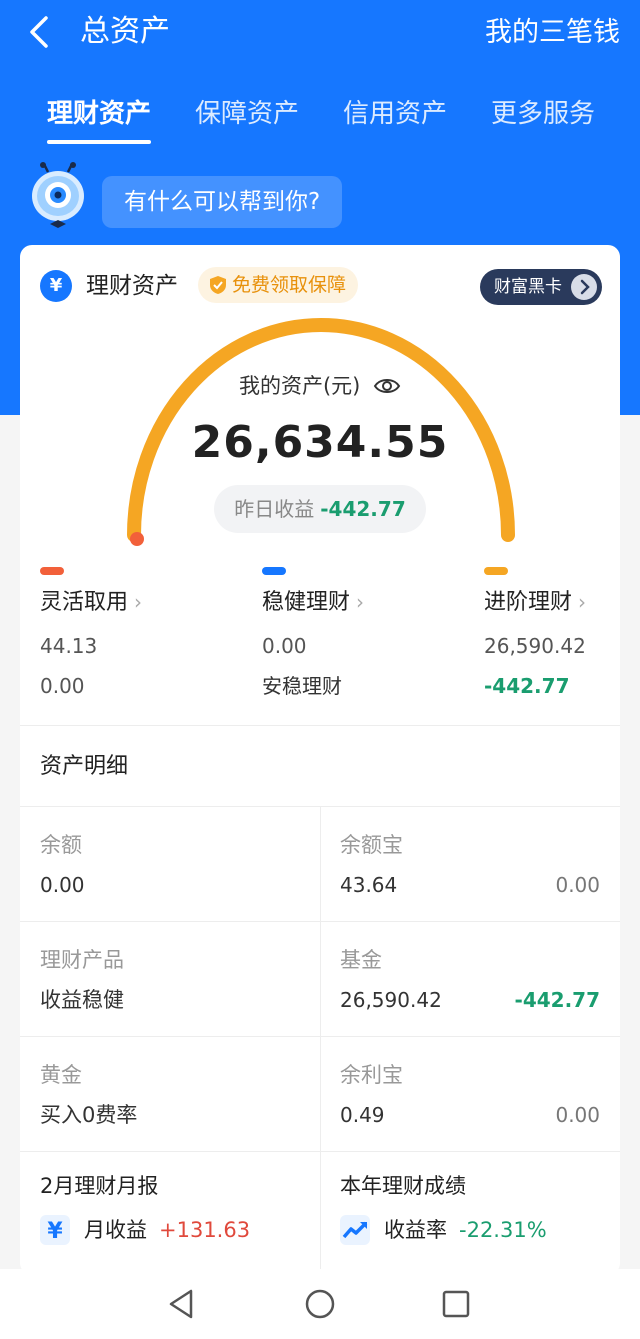 The image size is (640, 1339). I want to click on category-name: 灵活取用, so click(84, 602).